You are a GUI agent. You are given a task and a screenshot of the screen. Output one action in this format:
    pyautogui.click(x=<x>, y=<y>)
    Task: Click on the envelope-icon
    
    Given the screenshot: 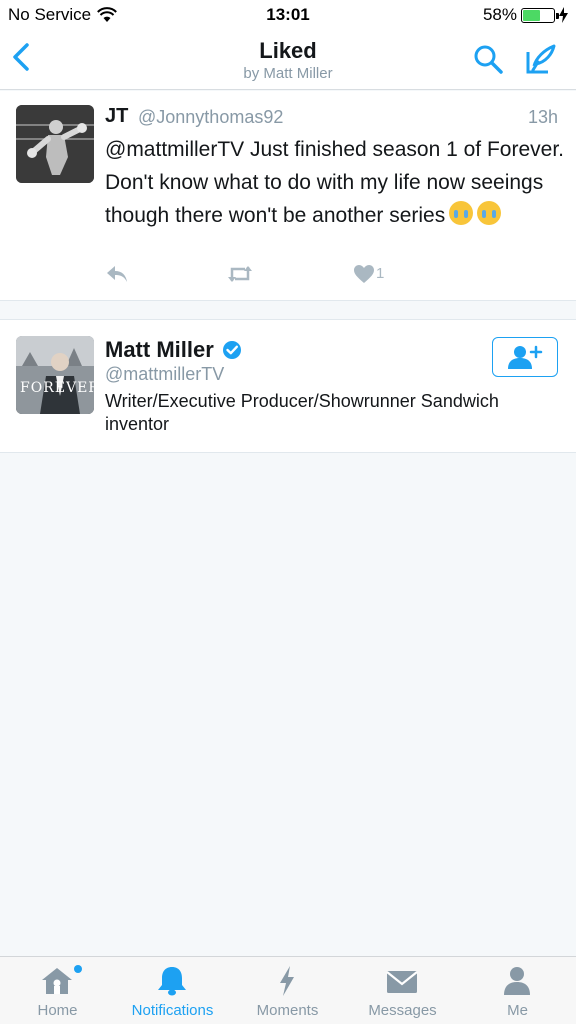 What is the action you would take?
    pyautogui.click(x=402, y=982)
    